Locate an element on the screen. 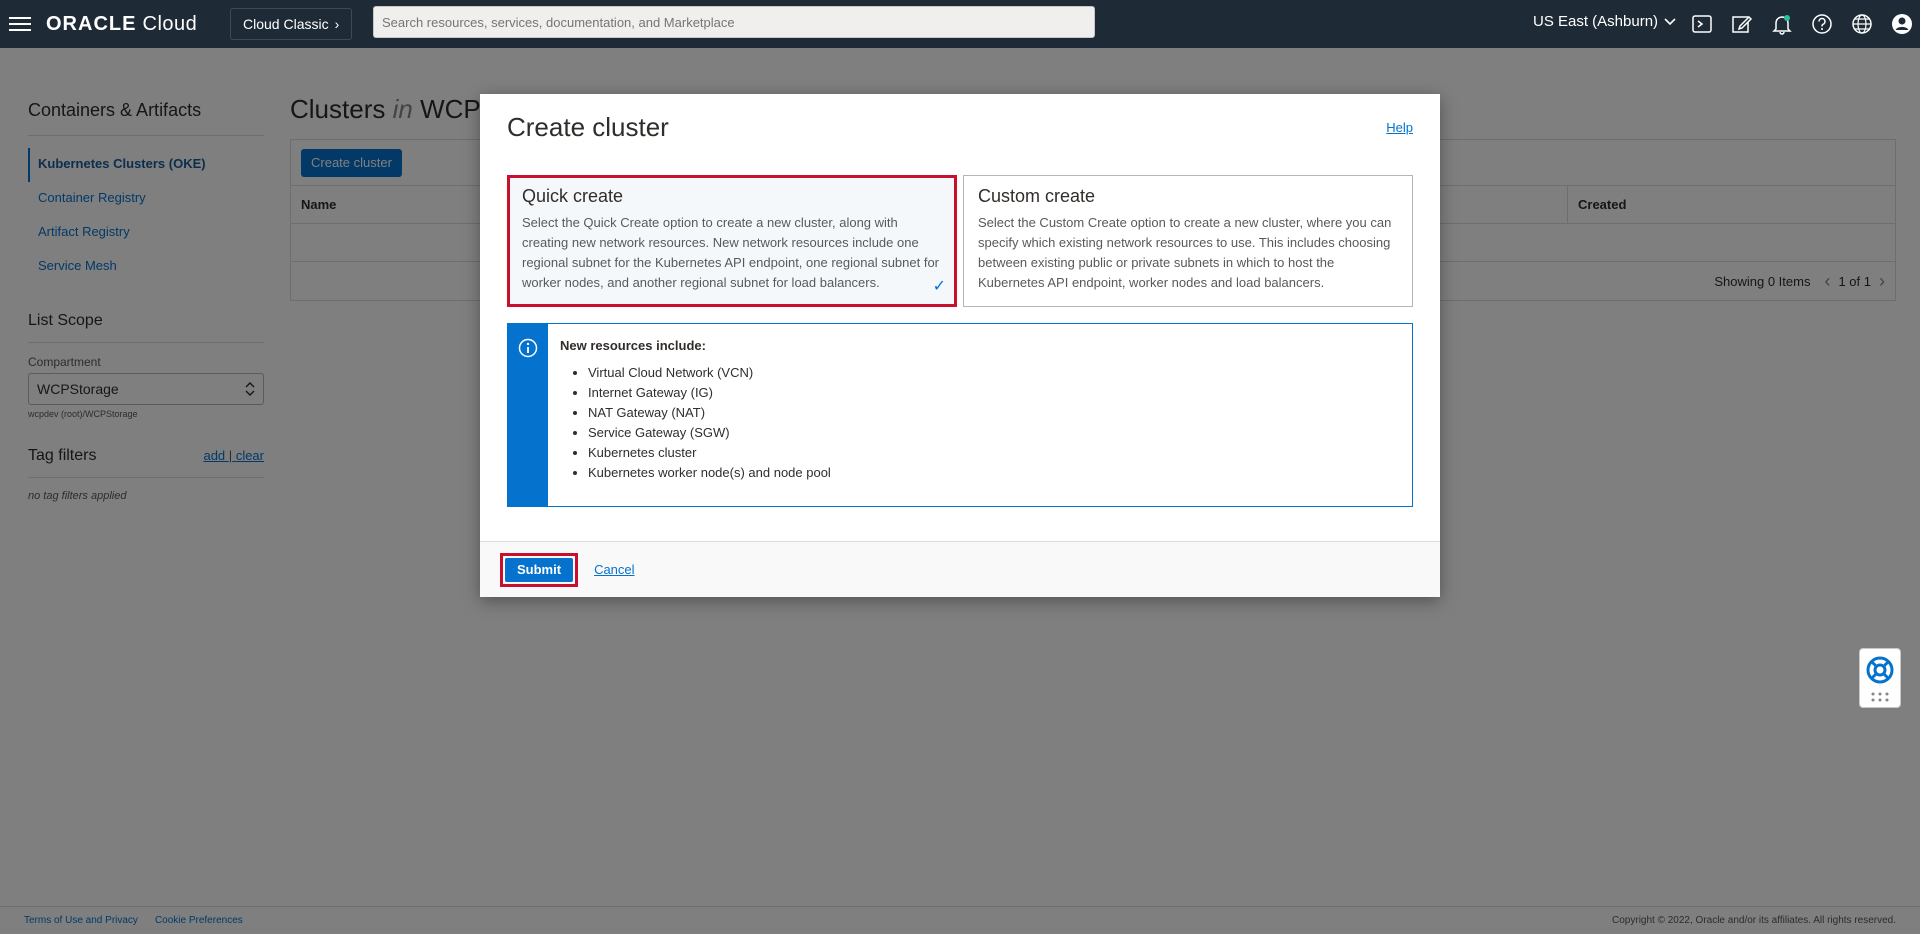 This screenshot has width=1920, height=934. checkmark-icon: ✓ is located at coordinates (939, 286).